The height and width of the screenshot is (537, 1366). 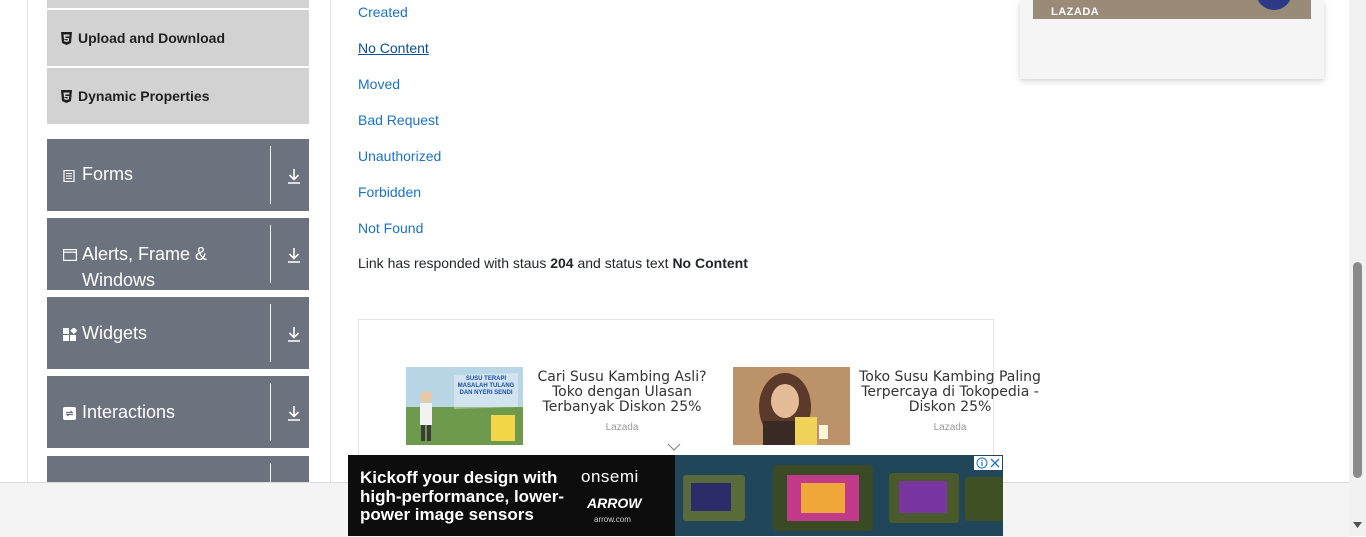 I want to click on left-panel-border, so click(x=27, y=241).